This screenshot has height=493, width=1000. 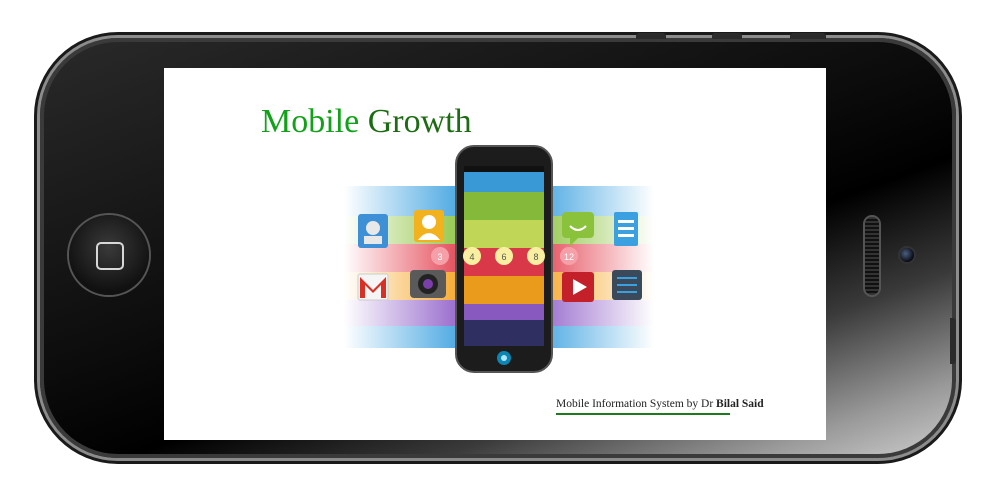 I want to click on badge-8: 8, so click(x=536, y=256).